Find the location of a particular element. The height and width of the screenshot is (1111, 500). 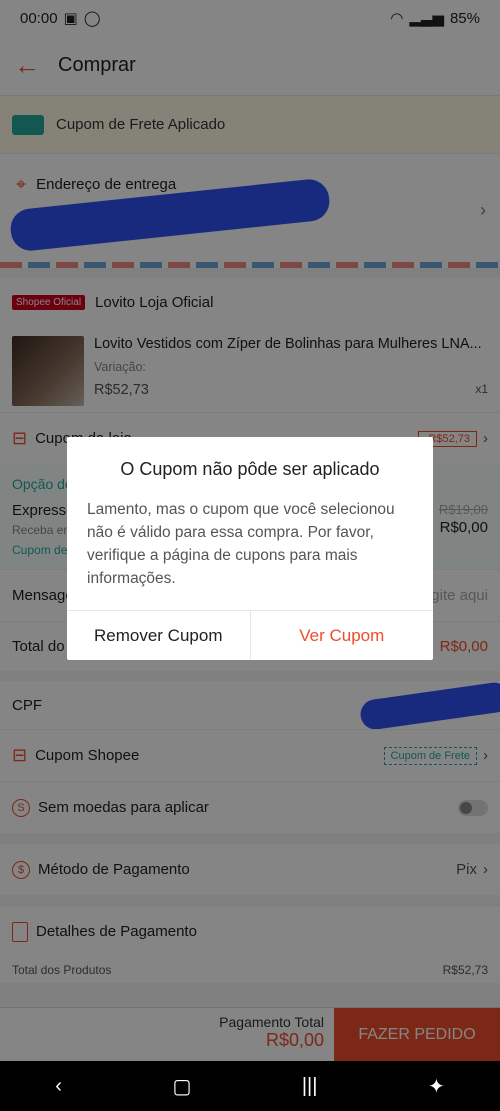

remove-coupon-button: Remover Cupom is located at coordinates (158, 635).